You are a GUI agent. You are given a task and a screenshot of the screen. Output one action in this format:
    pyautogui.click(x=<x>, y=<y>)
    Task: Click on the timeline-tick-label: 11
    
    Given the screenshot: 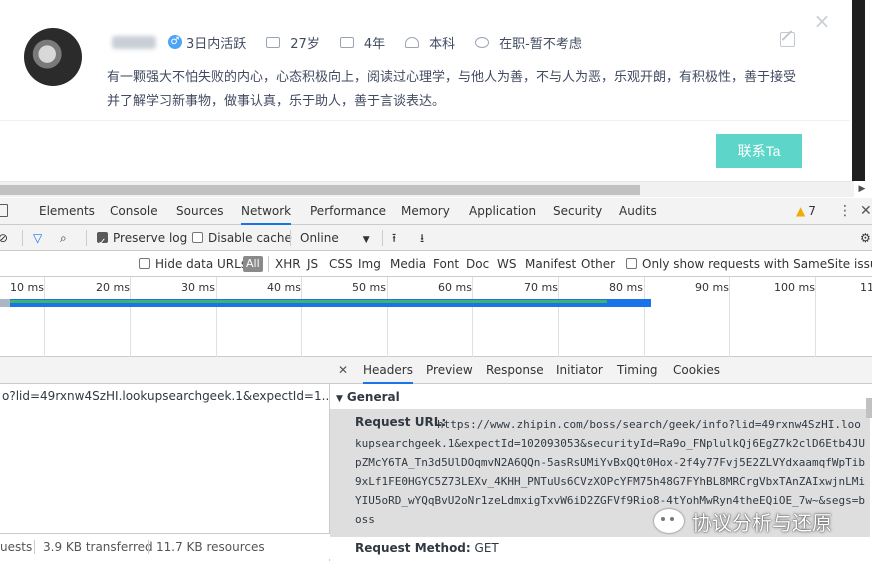 What is the action you would take?
    pyautogui.click(x=866, y=287)
    